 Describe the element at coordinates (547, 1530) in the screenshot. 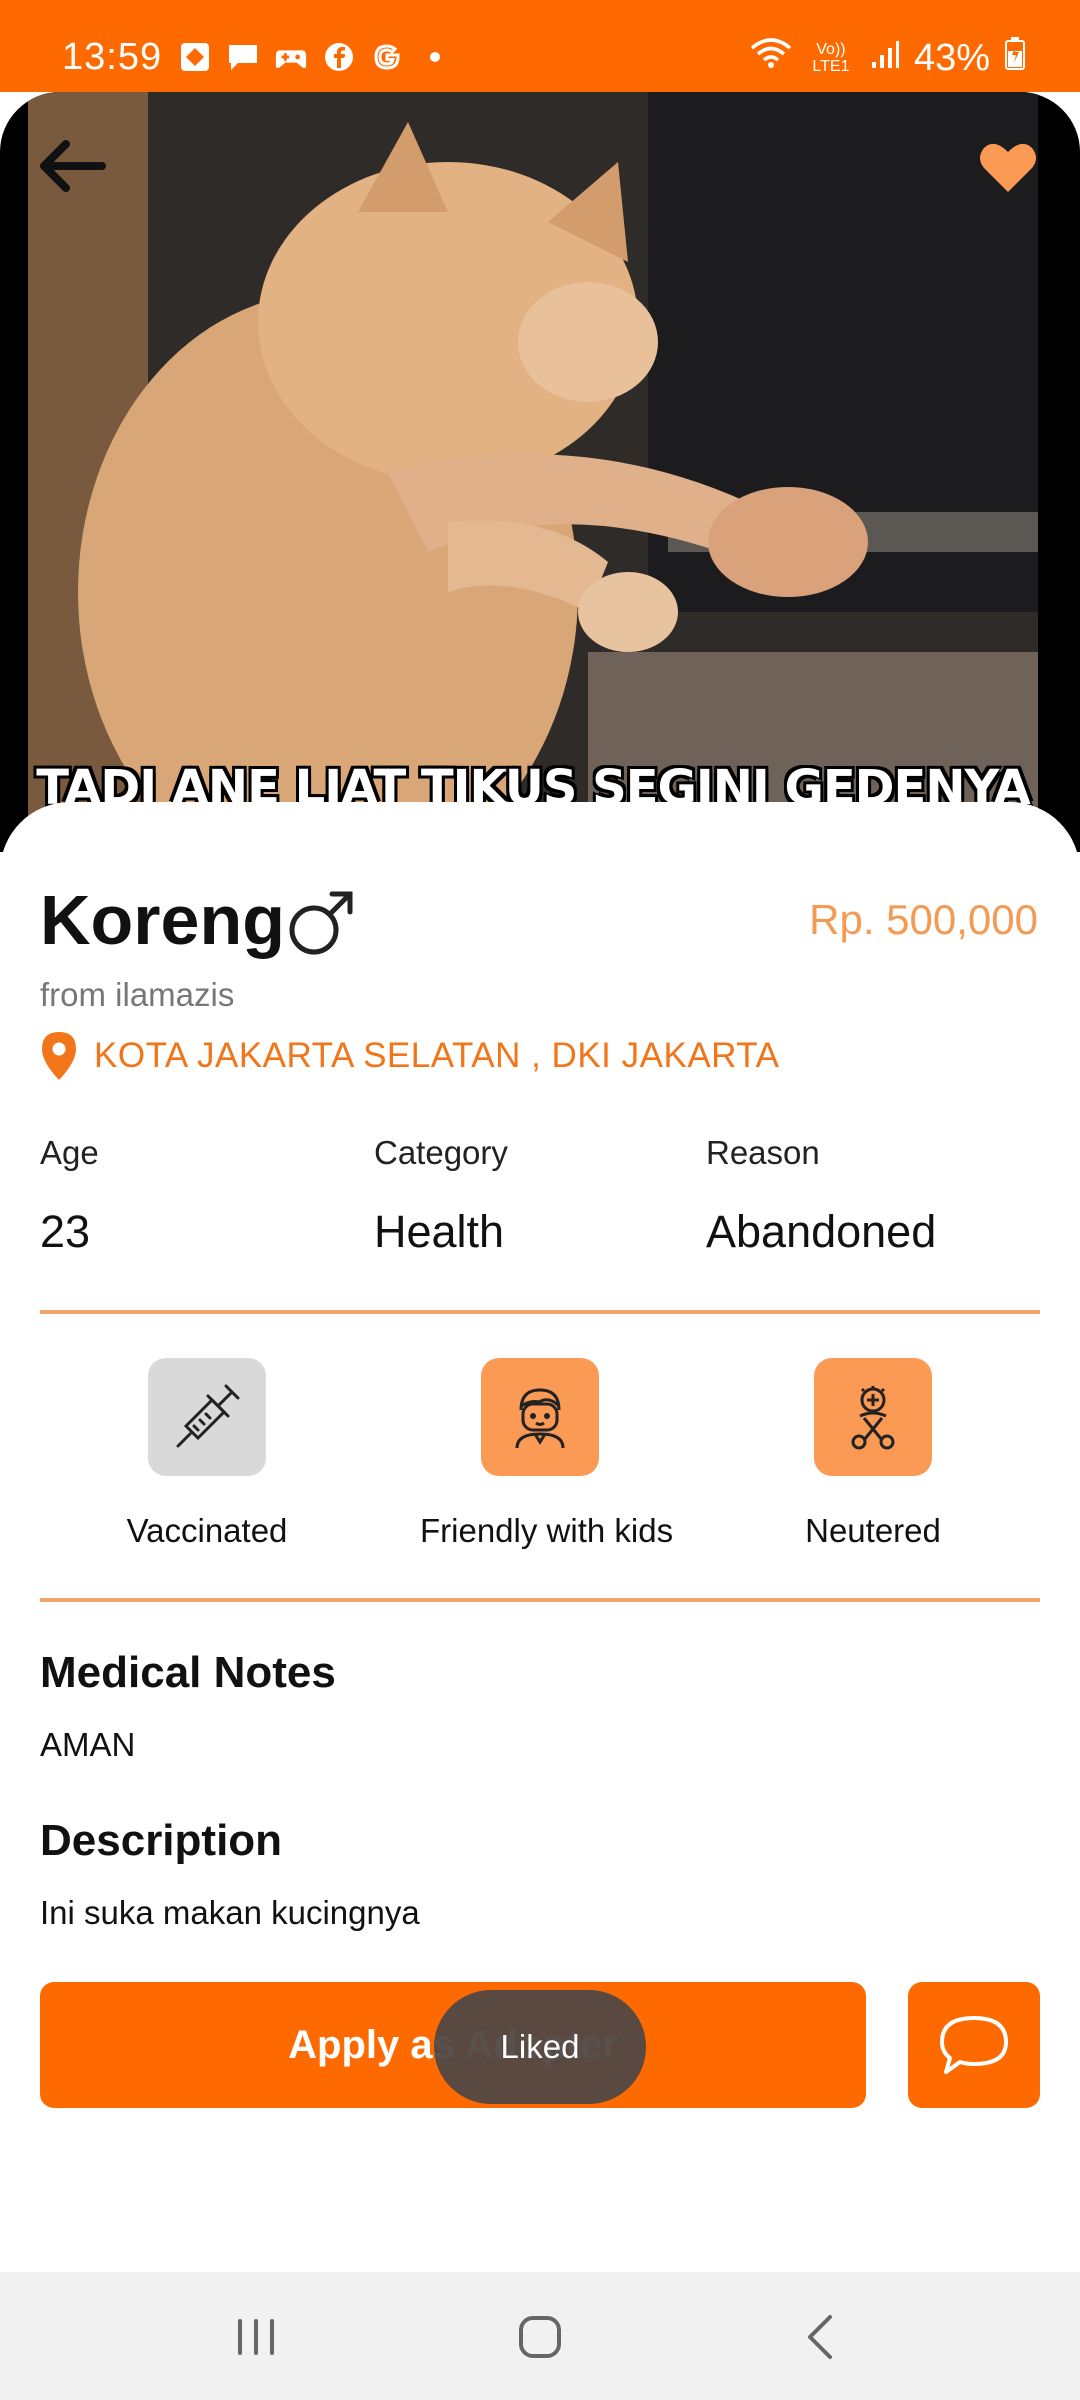

I see `feature-label: Friendly with kids` at that location.